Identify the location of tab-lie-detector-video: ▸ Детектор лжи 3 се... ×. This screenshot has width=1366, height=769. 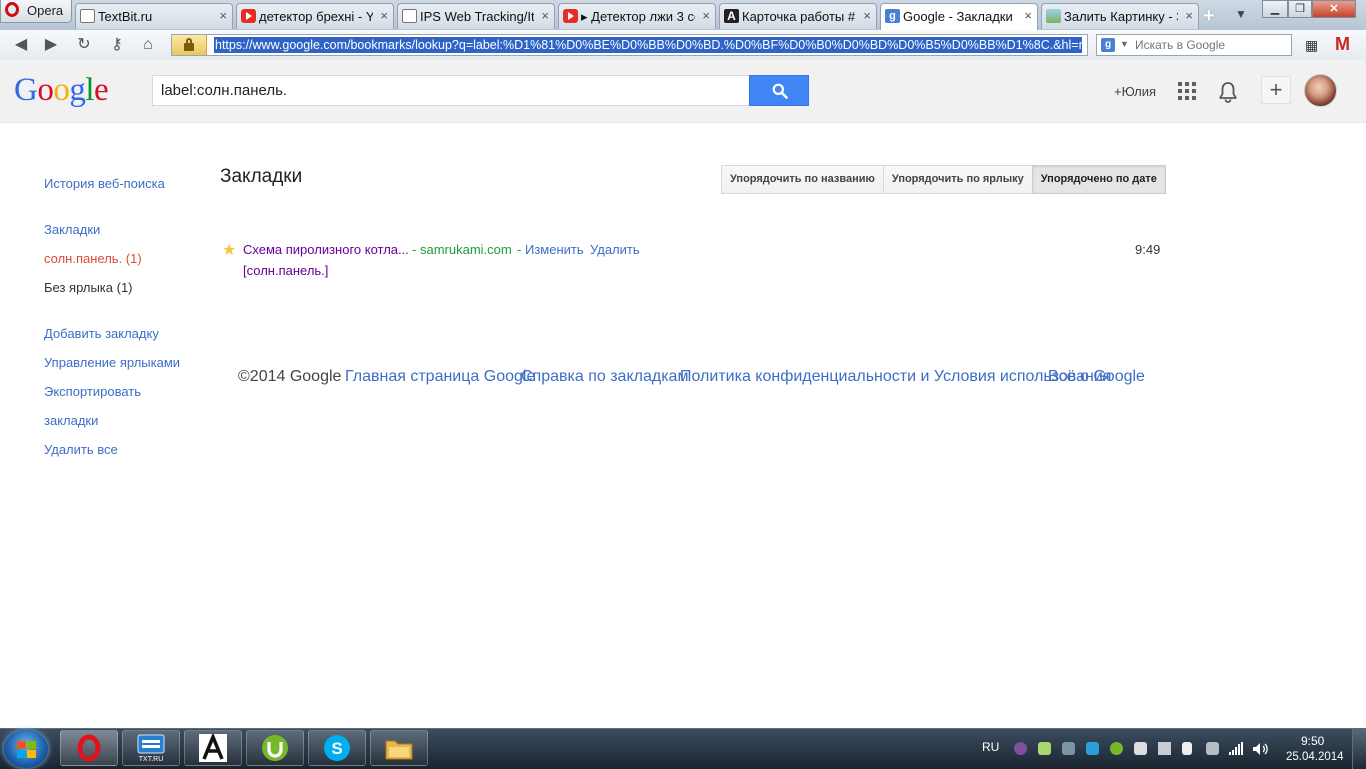
(637, 16).